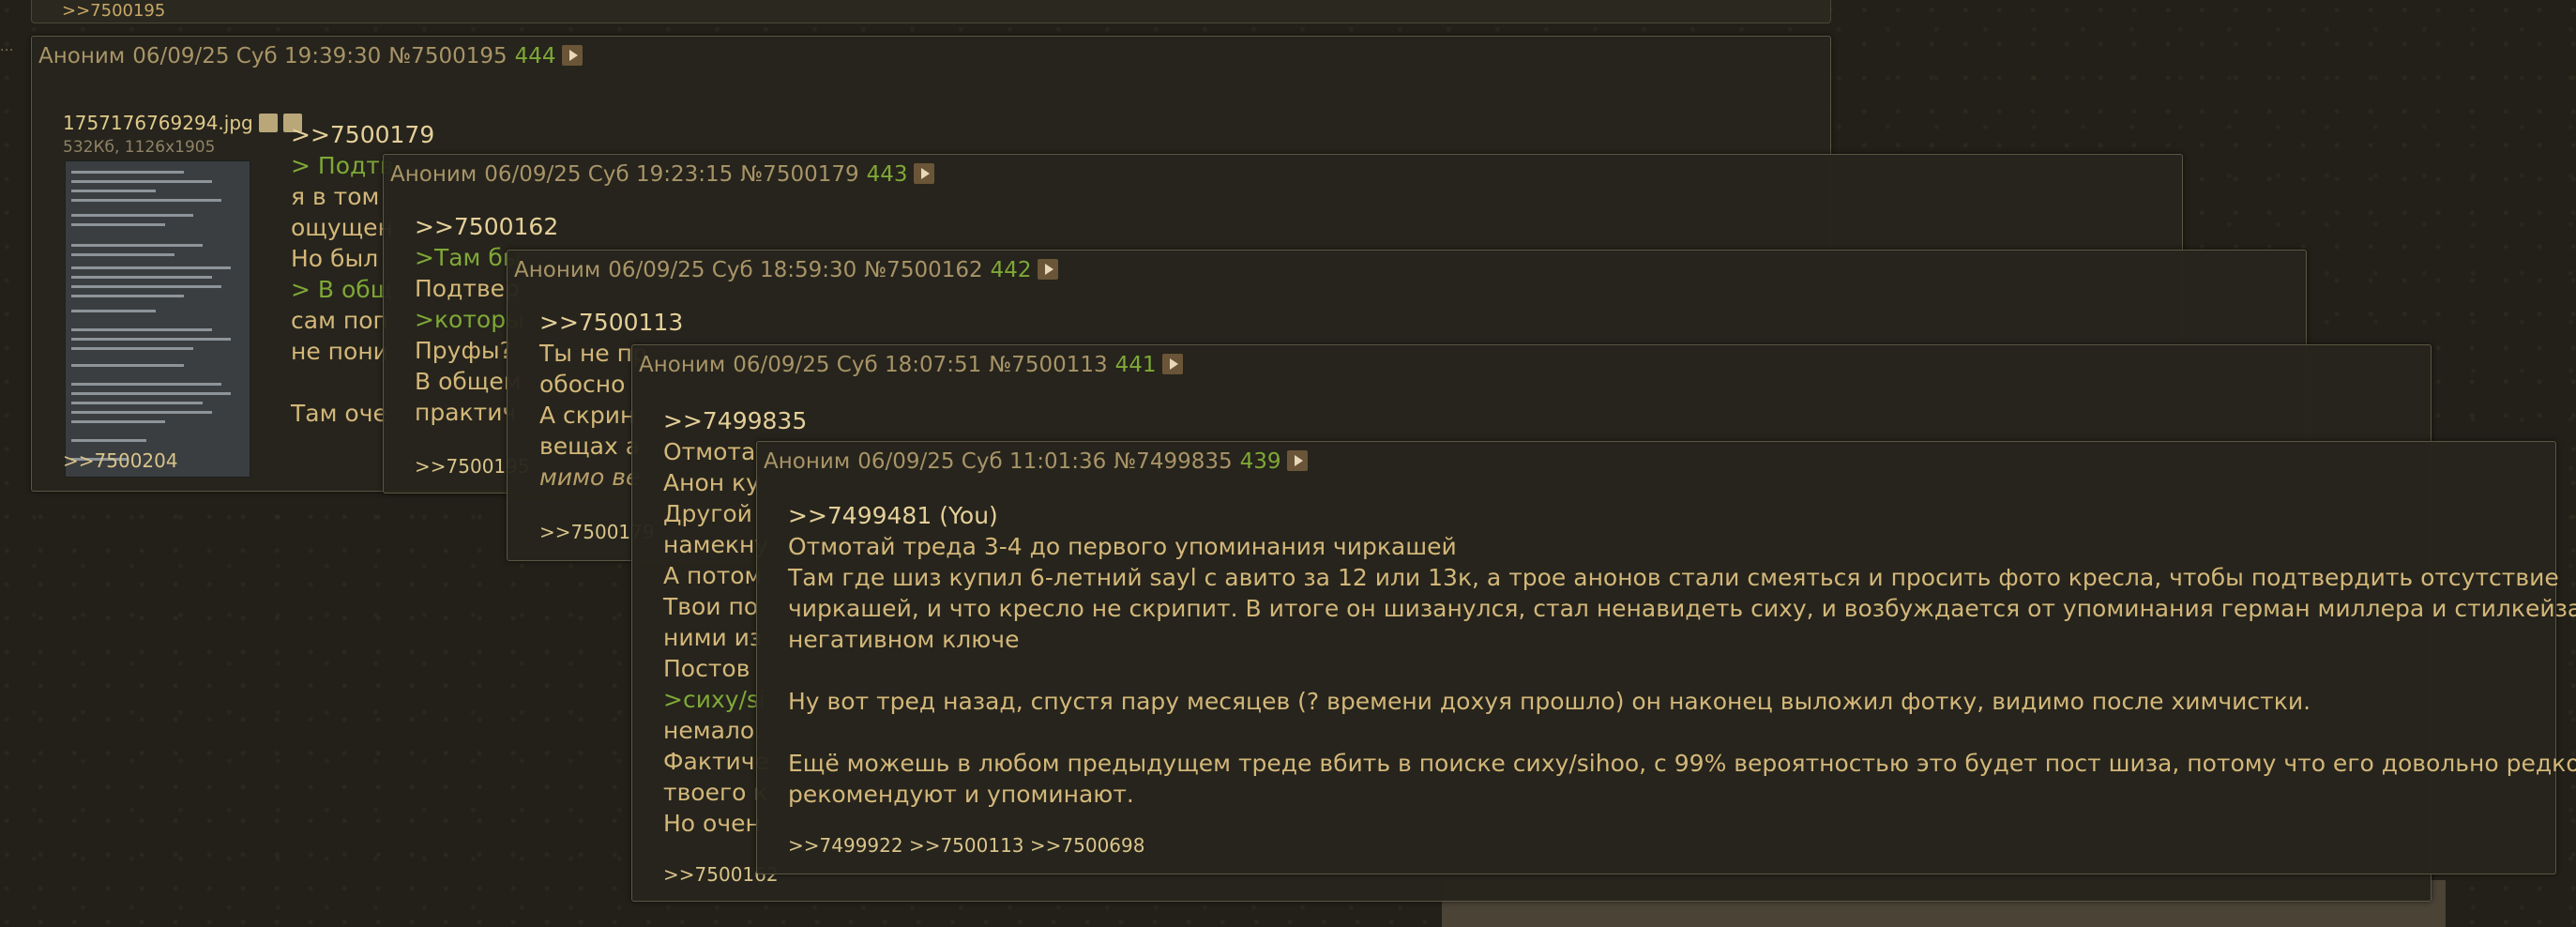 The width and height of the screenshot is (2576, 927). I want to click on post-replies: >>7500204, so click(121, 460).